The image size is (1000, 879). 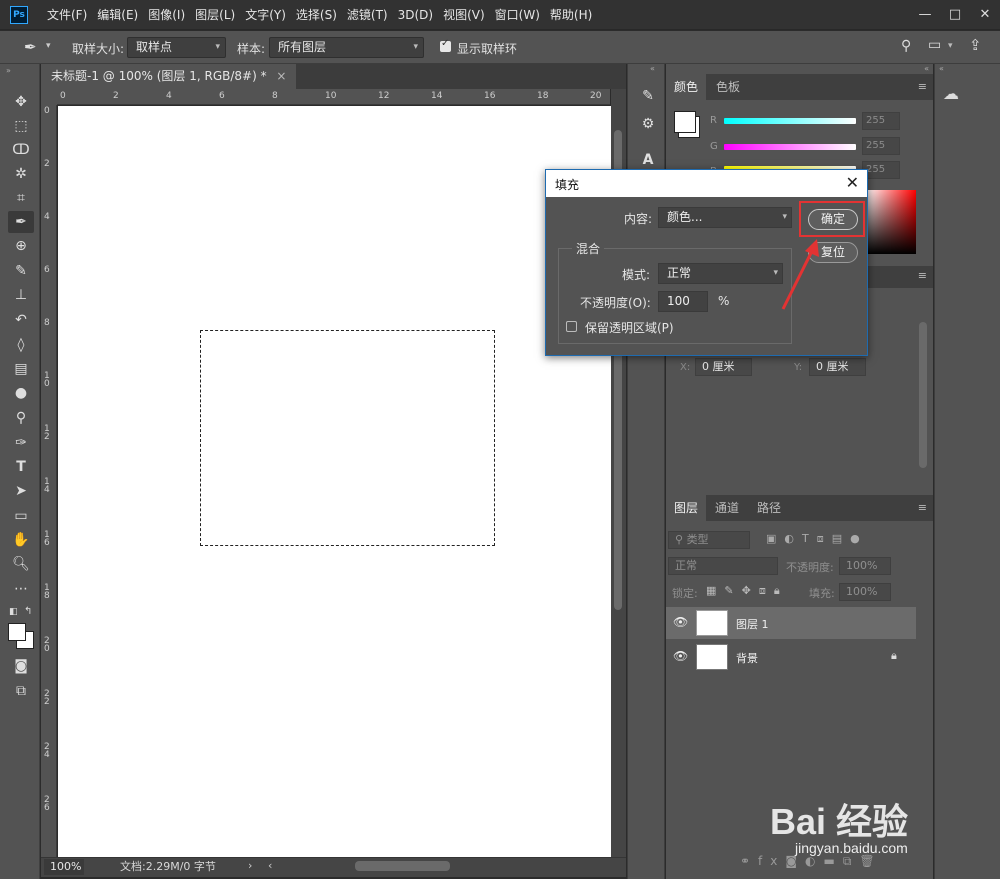 What do you see at coordinates (215, 15) in the screenshot?
I see `menu-layer: 图层(L)` at bounding box center [215, 15].